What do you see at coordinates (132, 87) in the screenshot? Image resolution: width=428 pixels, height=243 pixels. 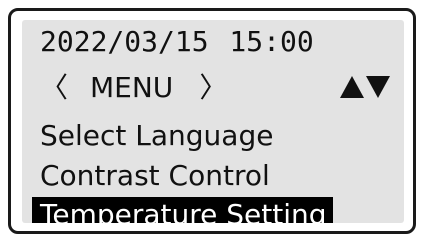 I see `menu-title: MENU` at bounding box center [132, 87].